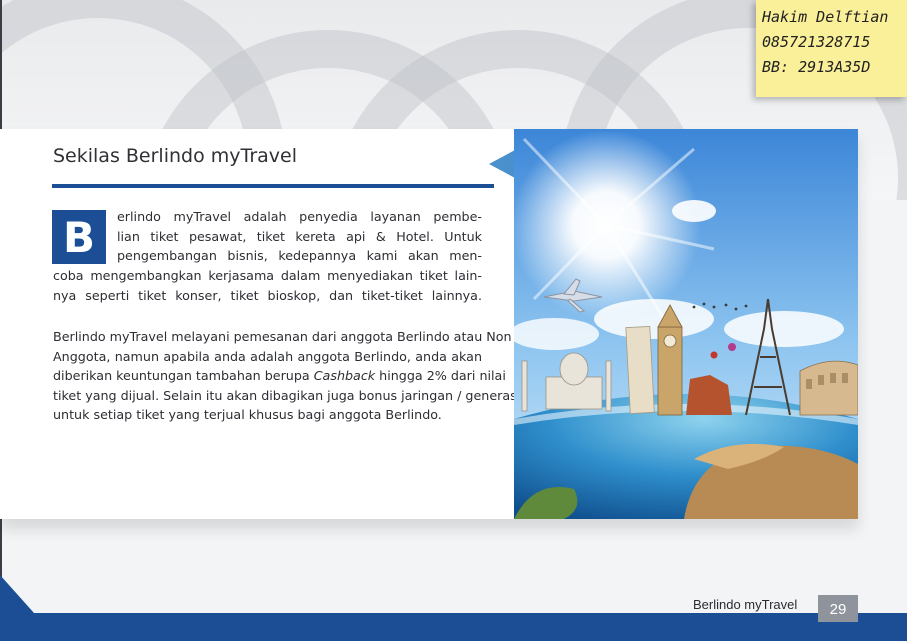 The height and width of the screenshot is (641, 907). Describe the element at coordinates (745, 604) in the screenshot. I see `footer-brand: Berlindo myTravel` at that location.